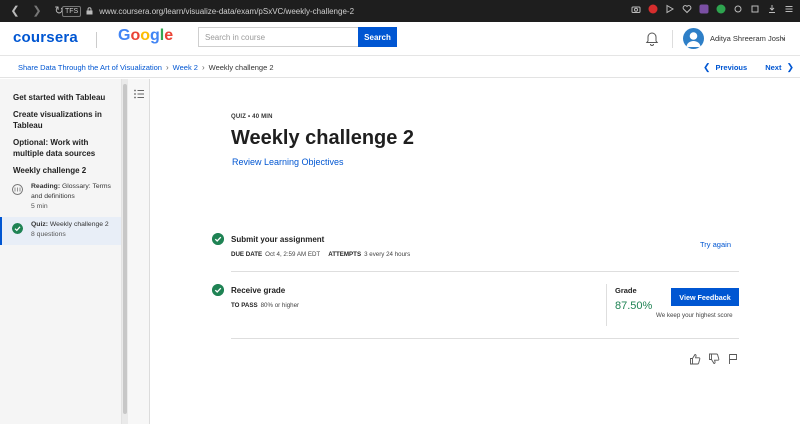  I want to click on sidebar-heading-weekly-challenge: Weekly challenge 2, so click(65, 170).